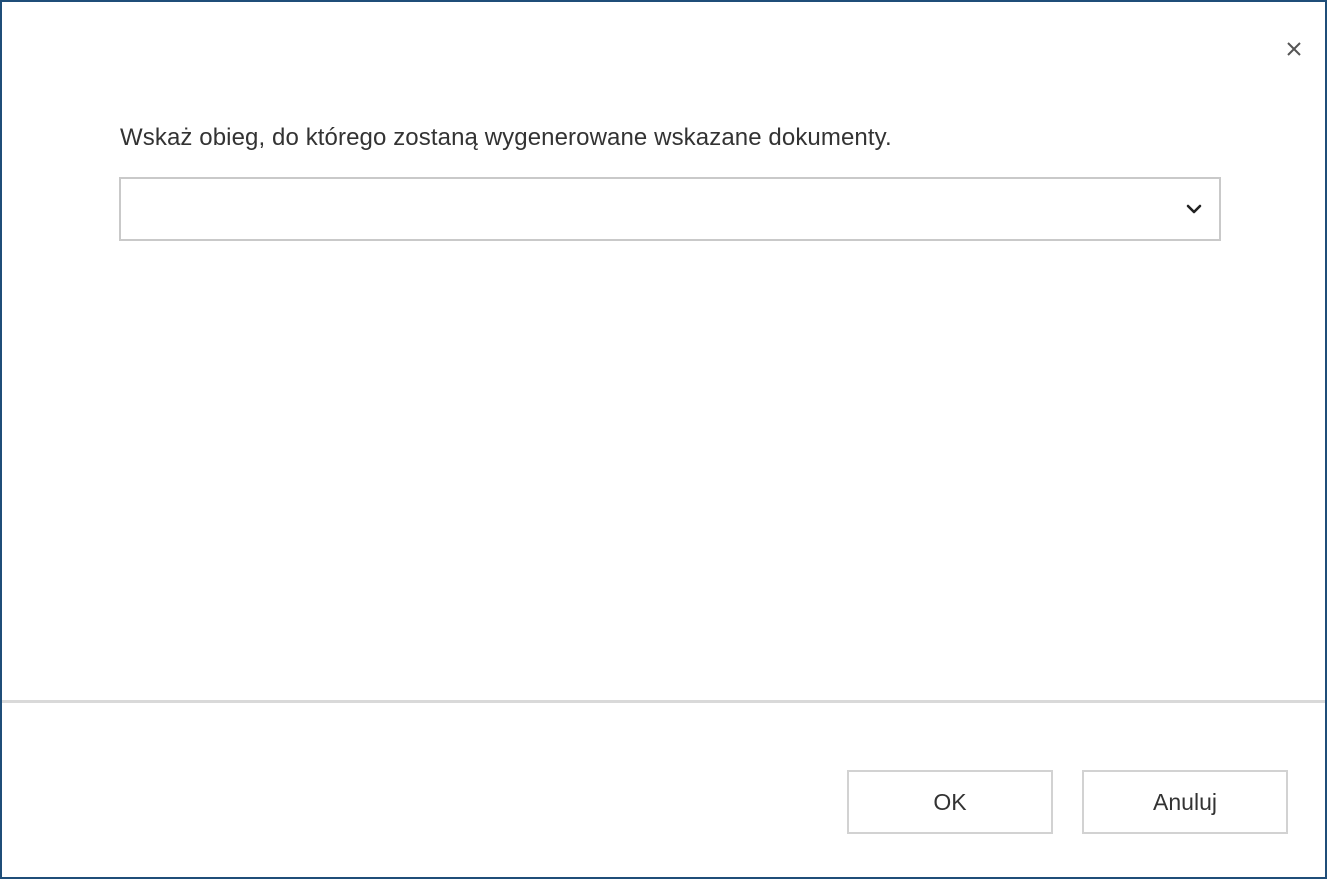 Image resolution: width=1327 pixels, height=879 pixels. I want to click on cancel-button: Anuluj, so click(1185, 802).